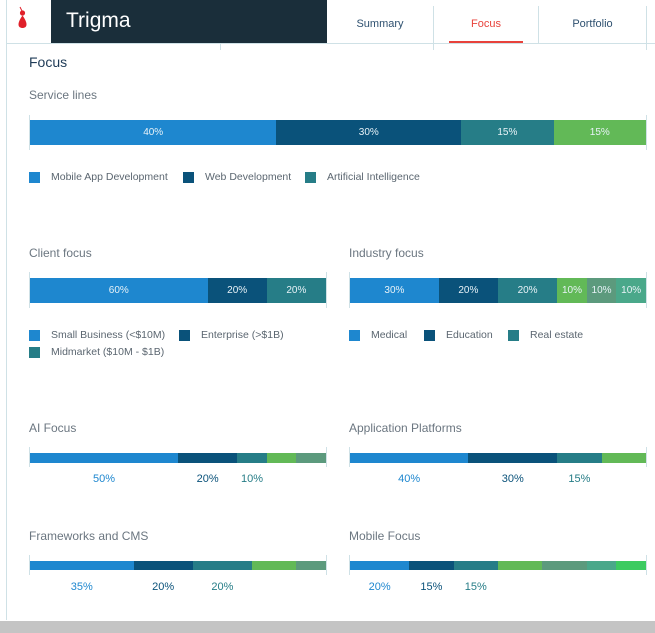  What do you see at coordinates (405, 428) in the screenshot?
I see `section-title-application-platforms: Application Platforms` at bounding box center [405, 428].